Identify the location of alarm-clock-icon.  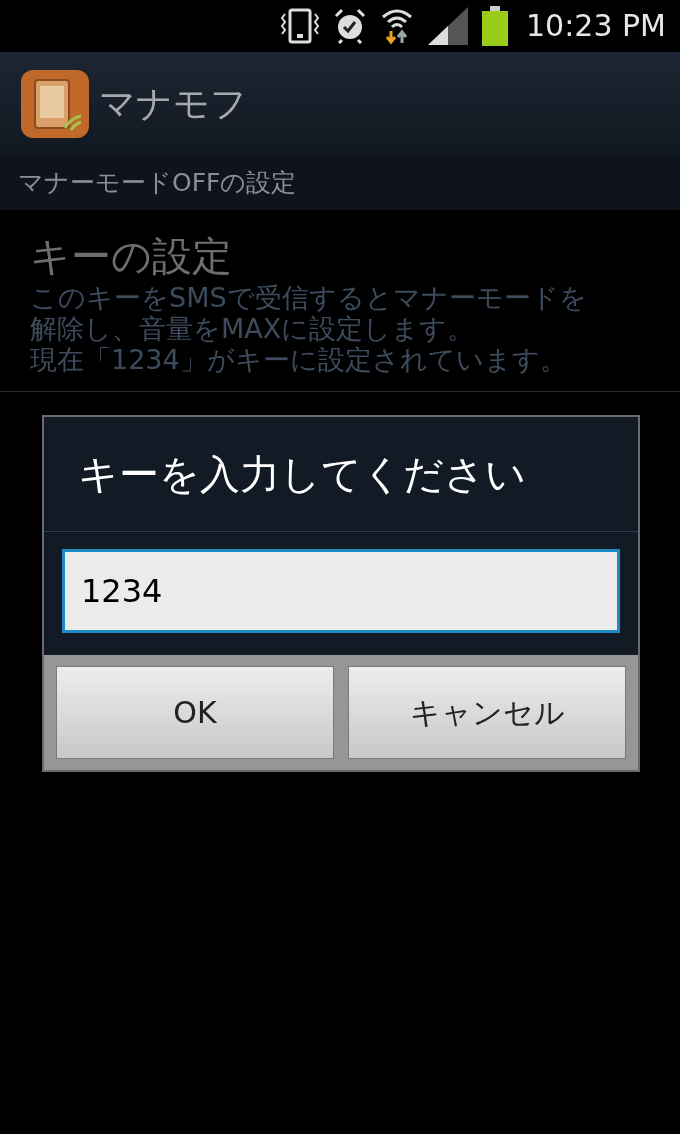
(350, 26).